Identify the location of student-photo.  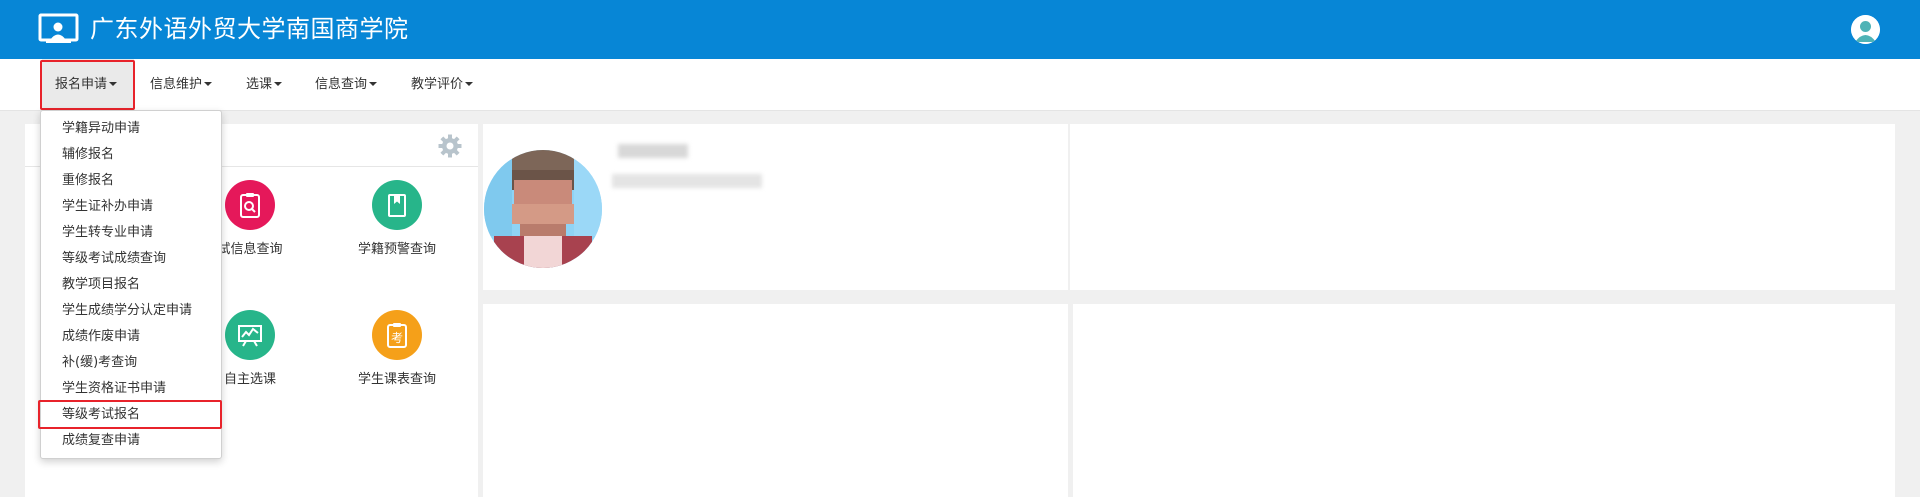
(543, 209).